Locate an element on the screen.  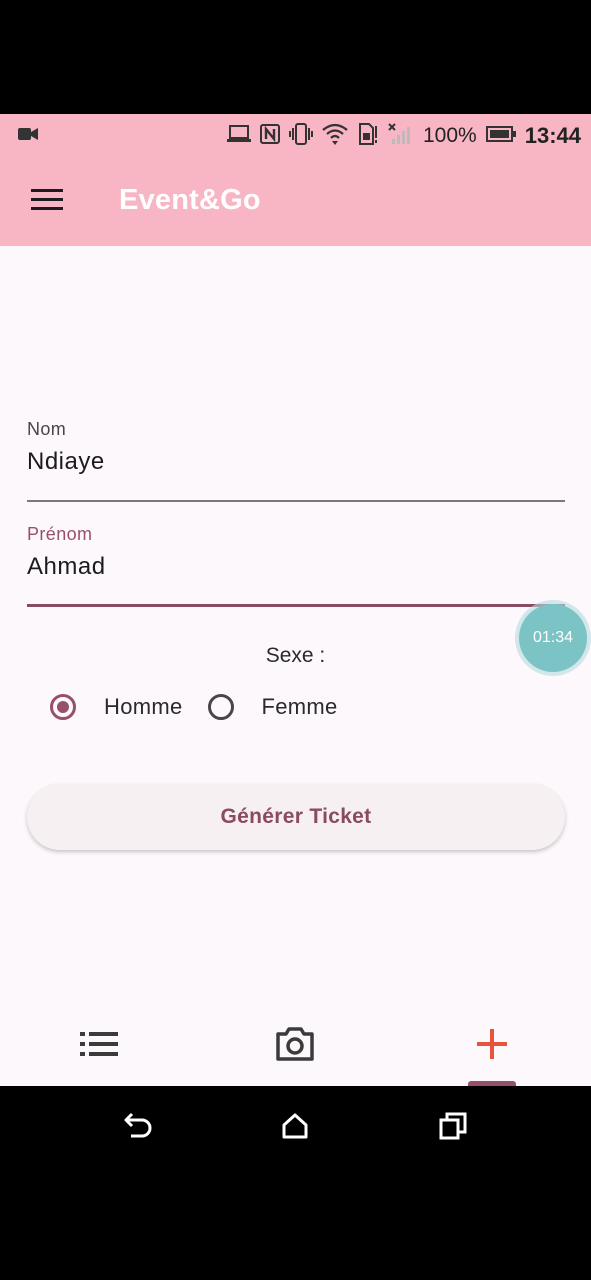
nom-label: Nom is located at coordinates (47, 429).